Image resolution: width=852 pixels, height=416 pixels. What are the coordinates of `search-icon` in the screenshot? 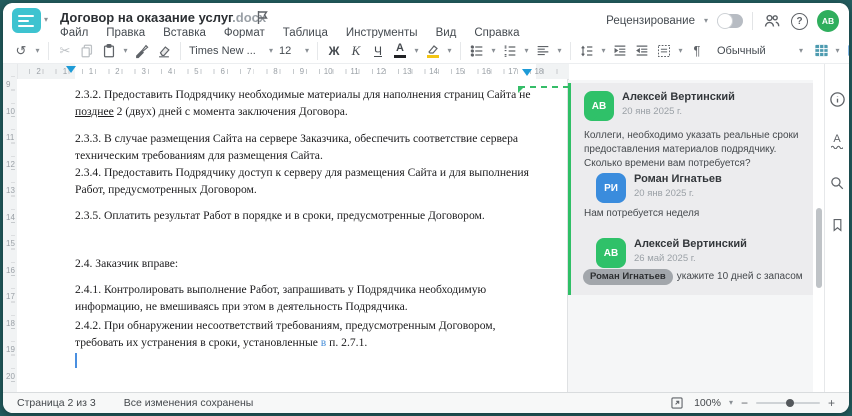 It's located at (837, 183).